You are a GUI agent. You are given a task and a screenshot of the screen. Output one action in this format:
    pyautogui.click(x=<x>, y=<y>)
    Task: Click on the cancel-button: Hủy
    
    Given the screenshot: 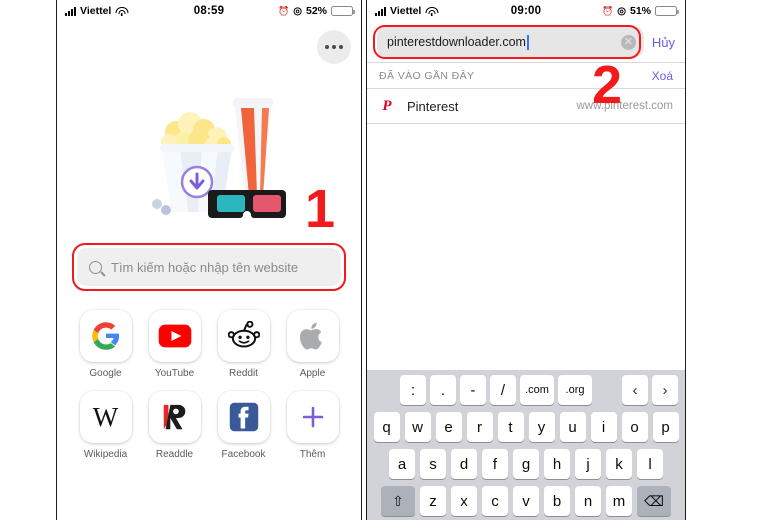 What is the action you would take?
    pyautogui.click(x=664, y=42)
    